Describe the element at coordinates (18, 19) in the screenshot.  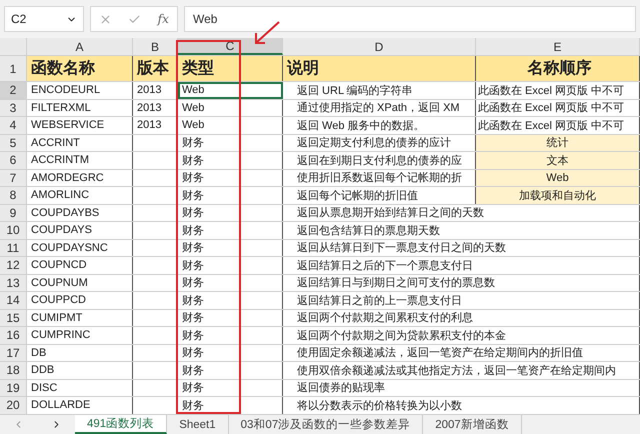
I see `cell-reference: C2` at that location.